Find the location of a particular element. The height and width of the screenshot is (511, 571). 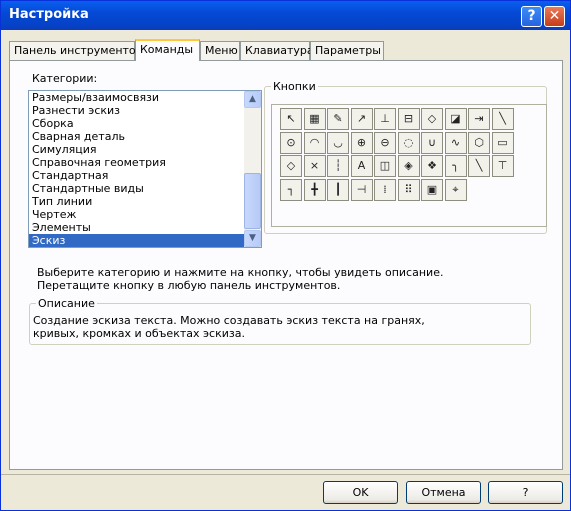

buttons-group-label: Кнопки is located at coordinates (294, 86).